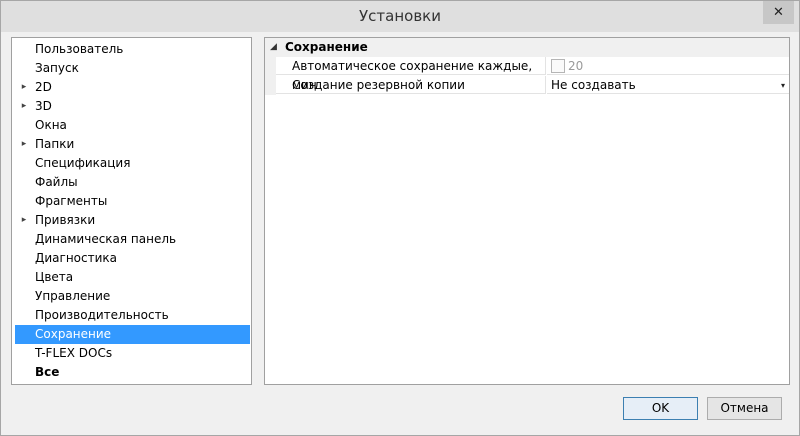  I want to click on collapse-arrow-icon: ◢, so click(273, 47).